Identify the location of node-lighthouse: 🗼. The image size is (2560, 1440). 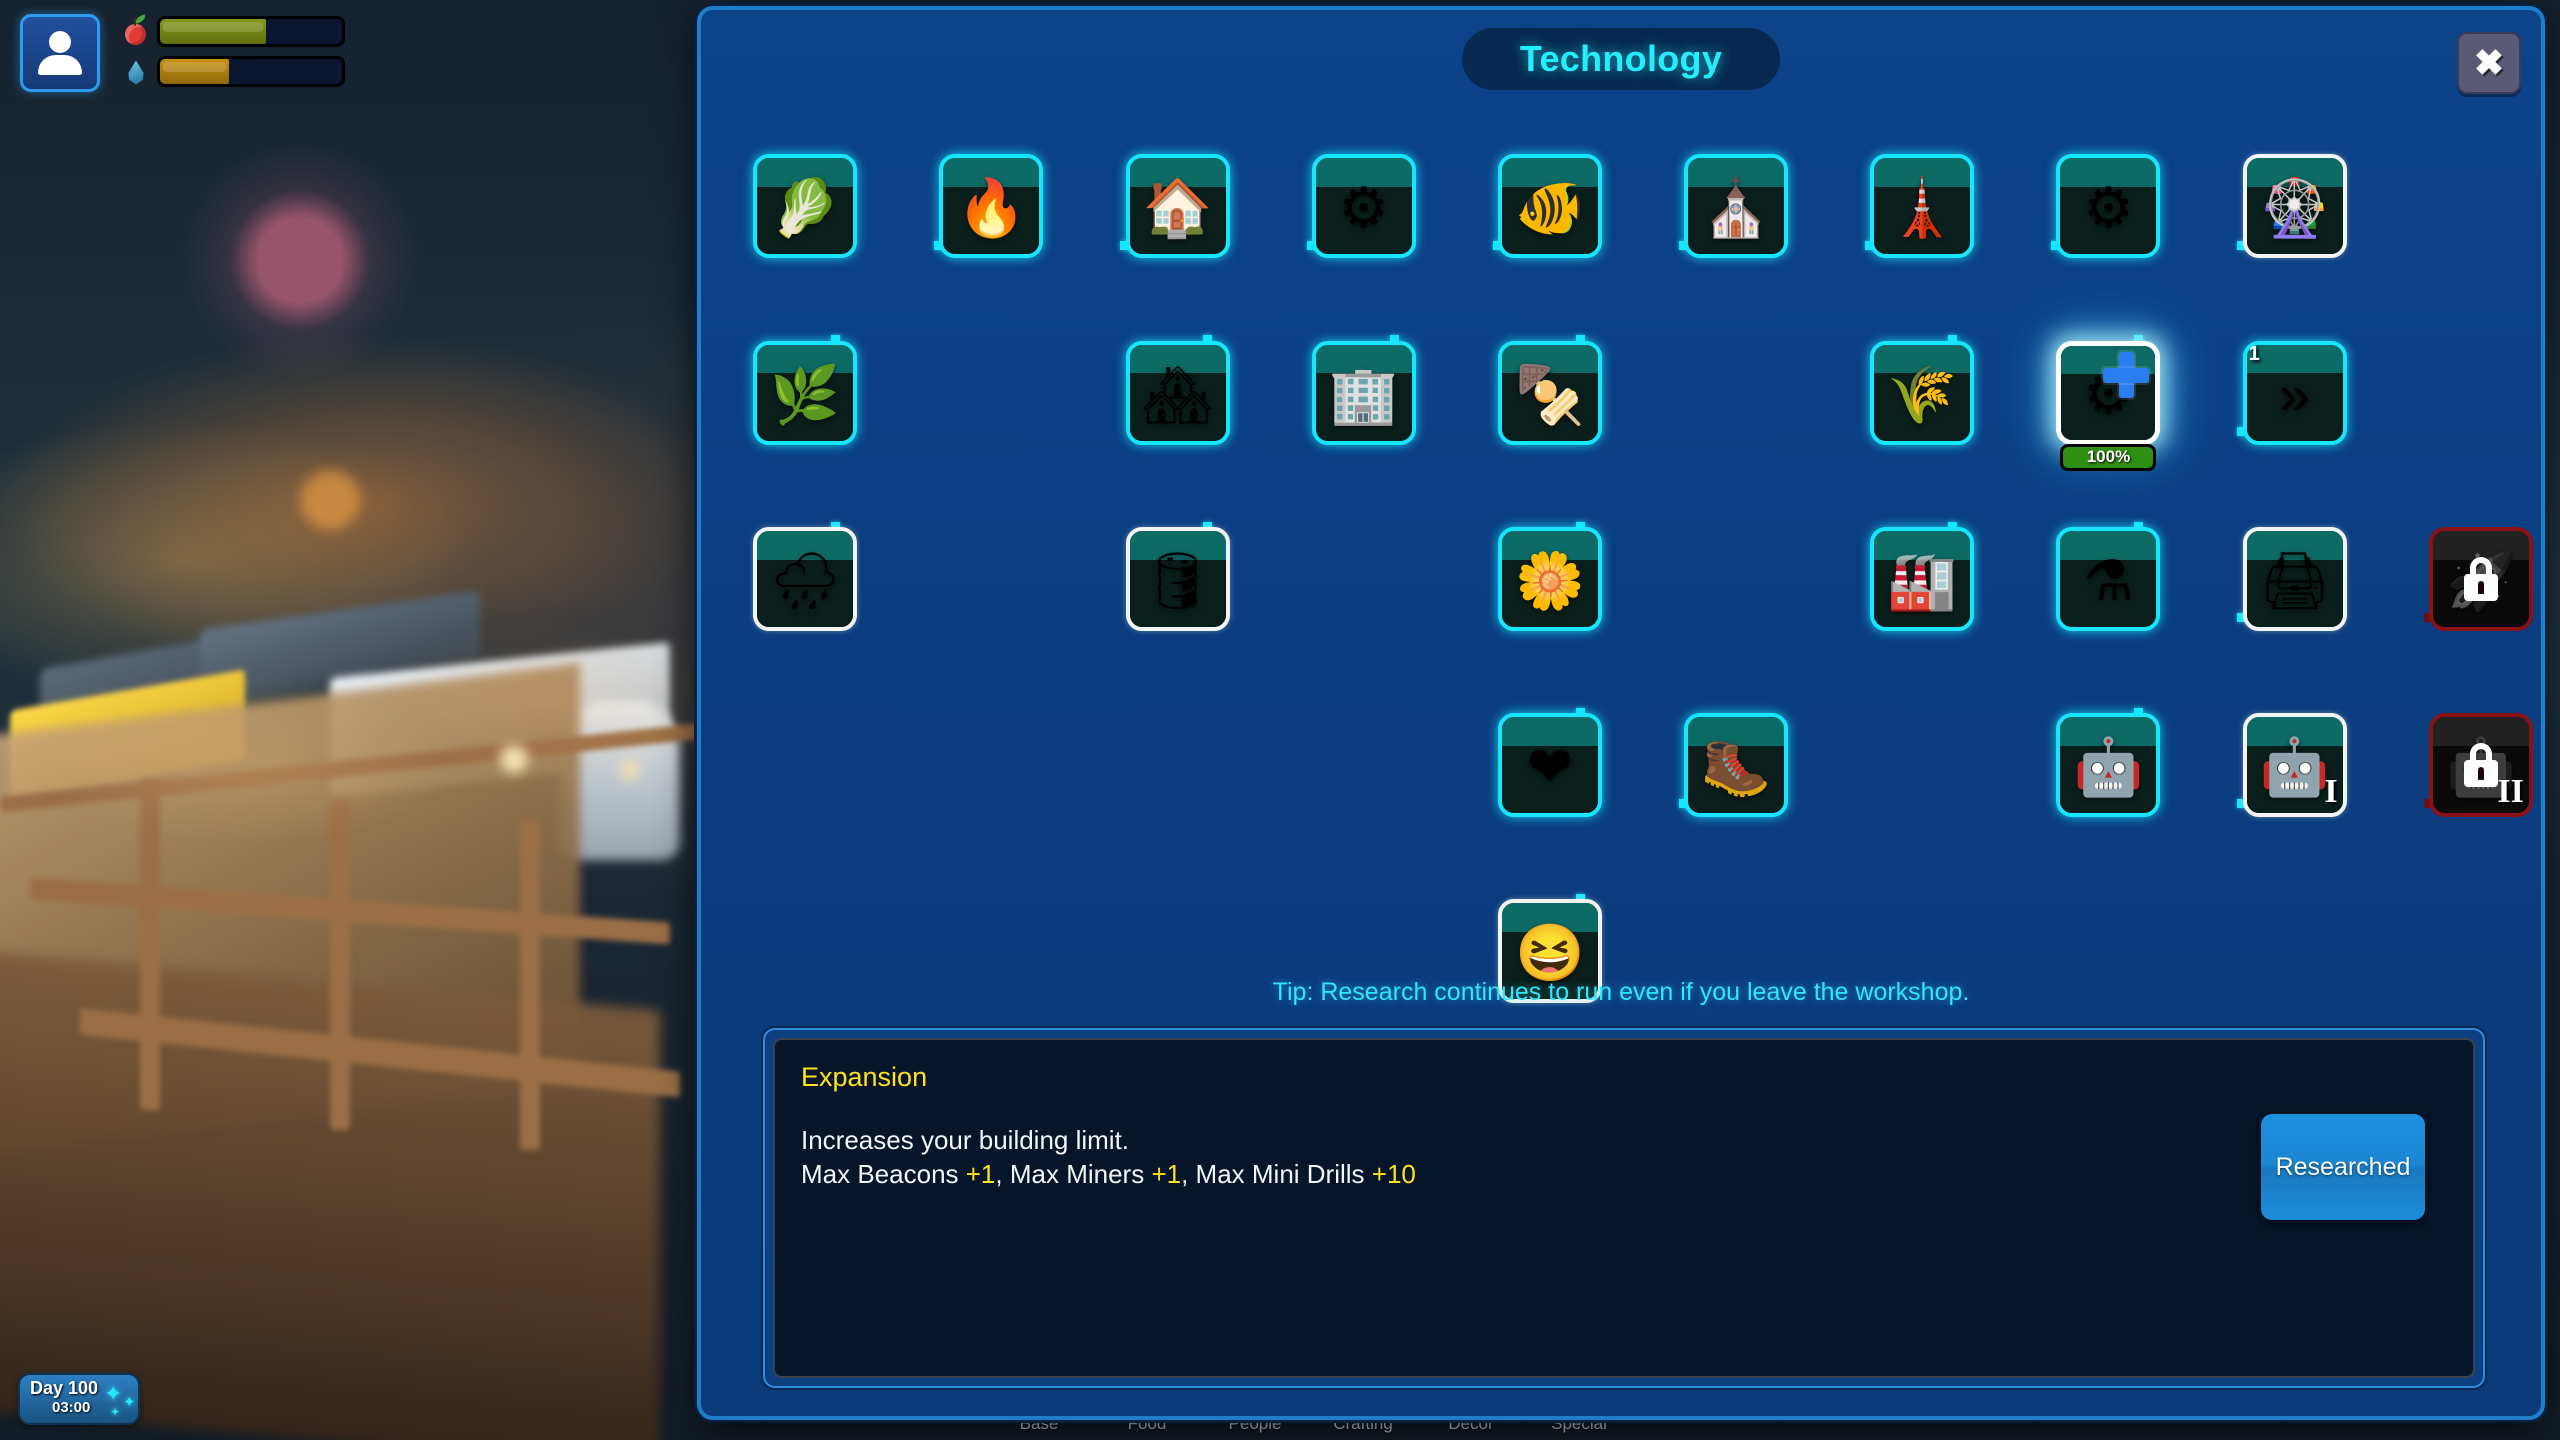
(1922, 206).